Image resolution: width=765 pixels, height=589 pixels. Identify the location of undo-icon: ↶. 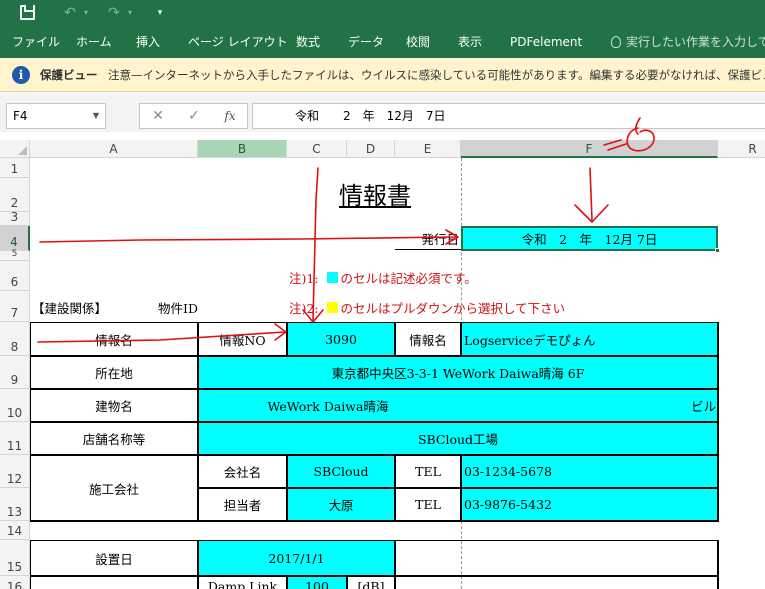
(70, 13).